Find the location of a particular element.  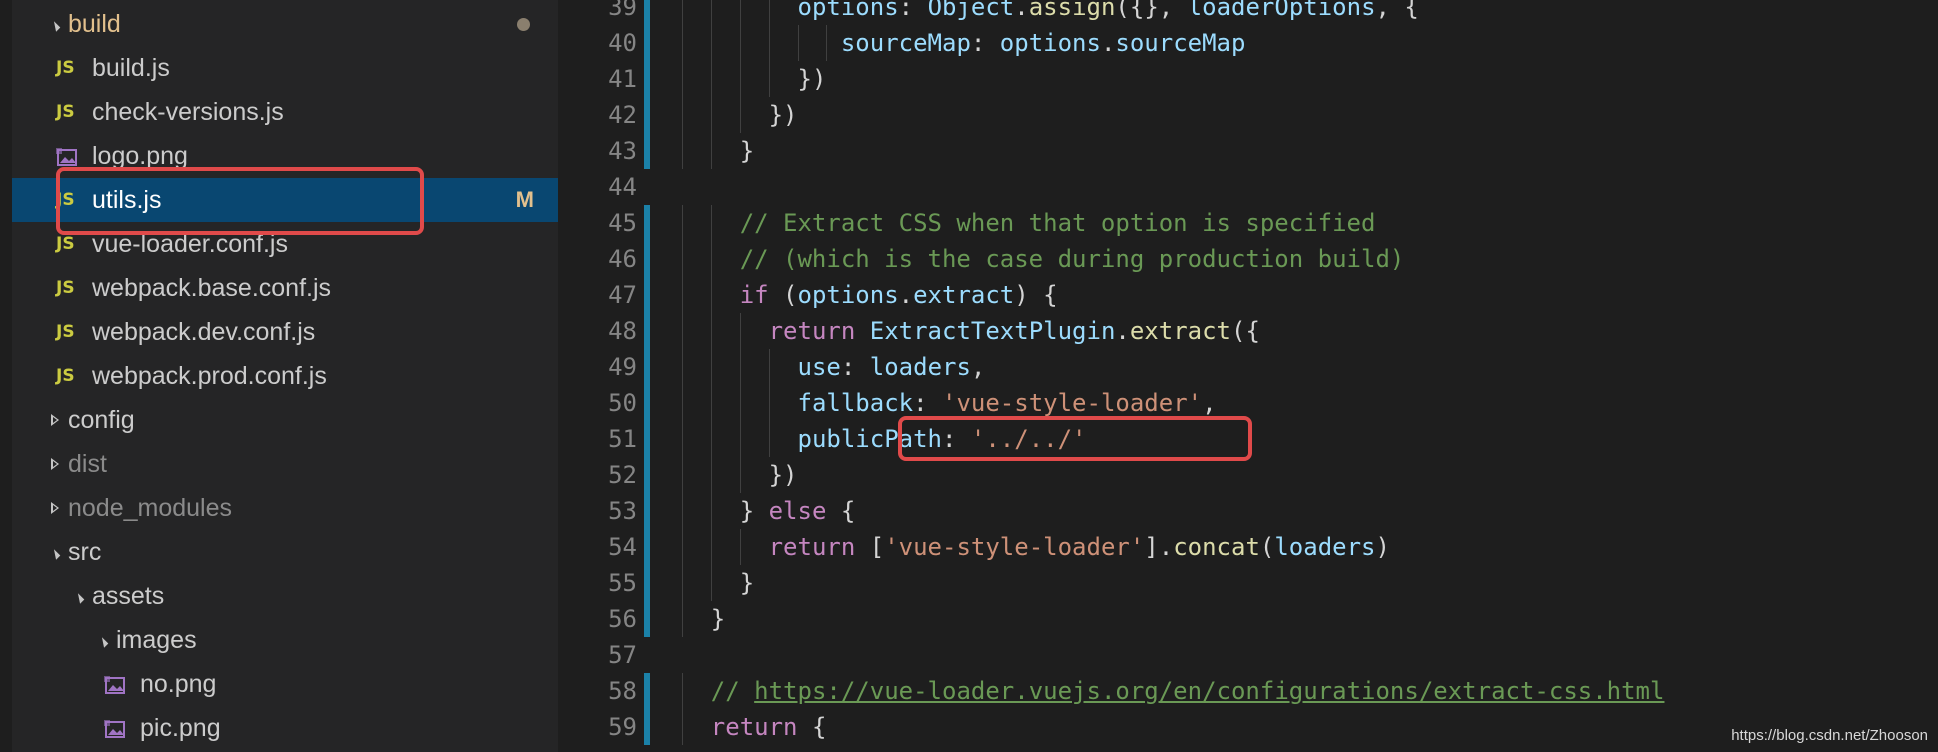

tree-item-build: build is located at coordinates (285, 24).